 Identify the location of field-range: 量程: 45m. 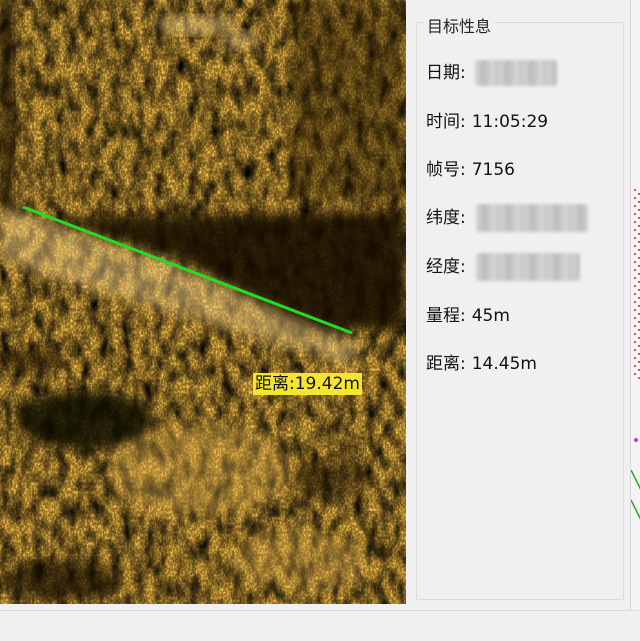
(468, 316).